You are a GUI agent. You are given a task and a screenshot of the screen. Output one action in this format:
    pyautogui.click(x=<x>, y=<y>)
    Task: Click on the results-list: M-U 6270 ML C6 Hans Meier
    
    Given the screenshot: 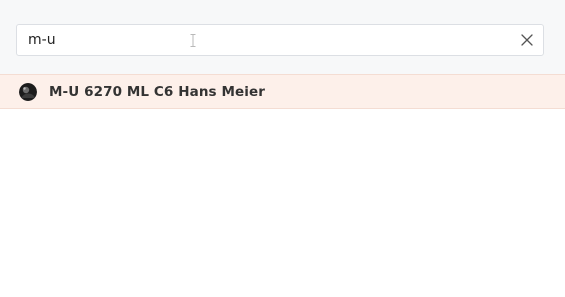 What is the action you would take?
    pyautogui.click(x=282, y=91)
    